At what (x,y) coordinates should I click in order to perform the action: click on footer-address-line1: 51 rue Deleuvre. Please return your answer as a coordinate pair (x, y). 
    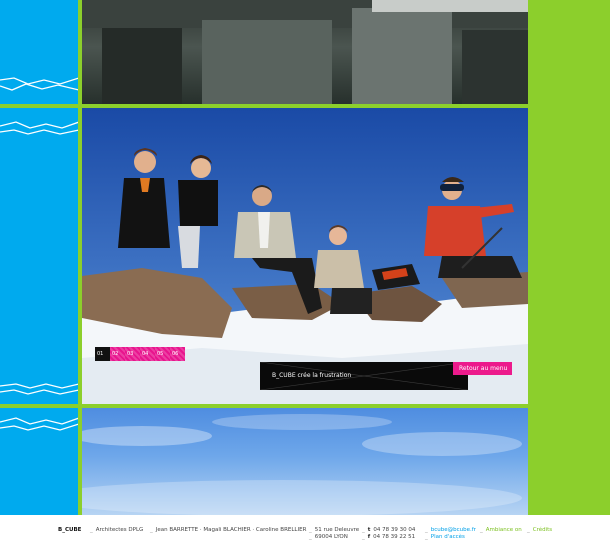
    Looking at the image, I should click on (337, 530).